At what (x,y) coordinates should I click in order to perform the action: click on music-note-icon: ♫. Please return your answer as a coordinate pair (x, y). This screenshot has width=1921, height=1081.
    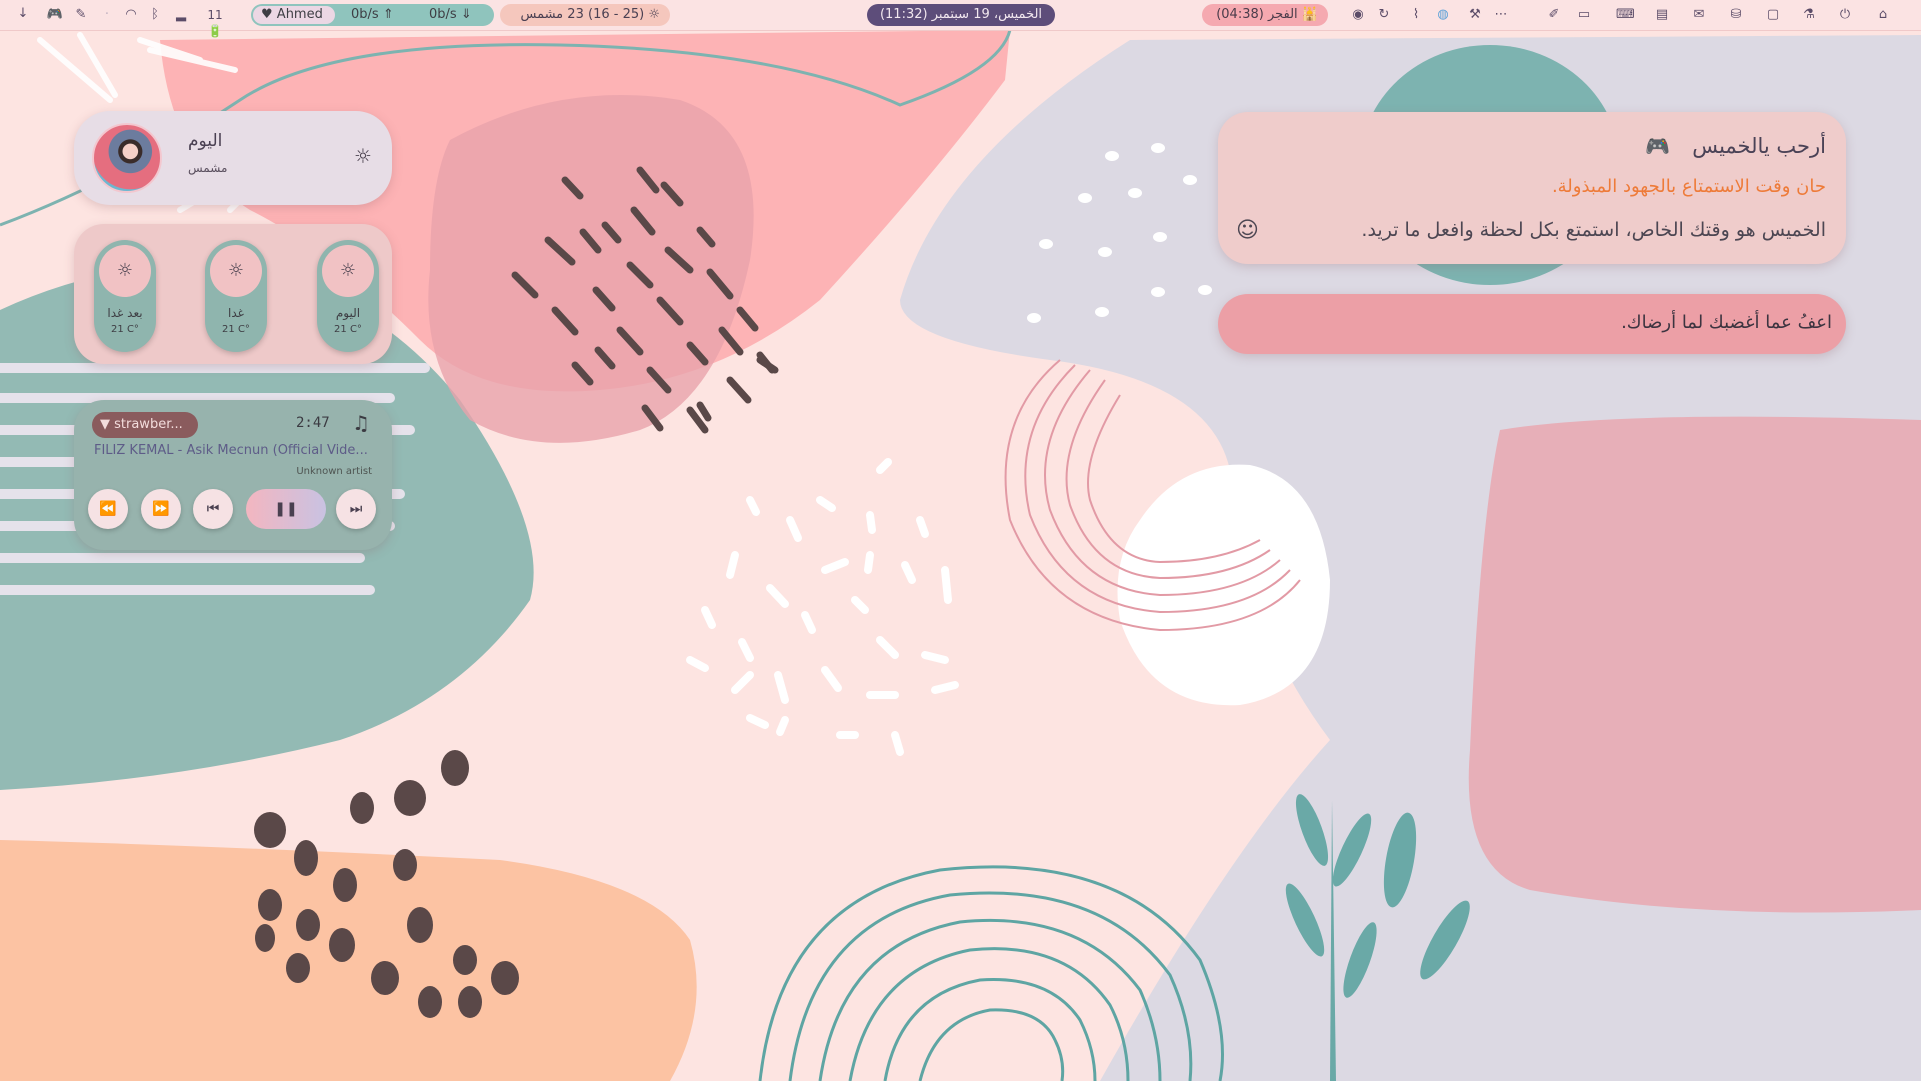
    Looking at the image, I should click on (361, 423).